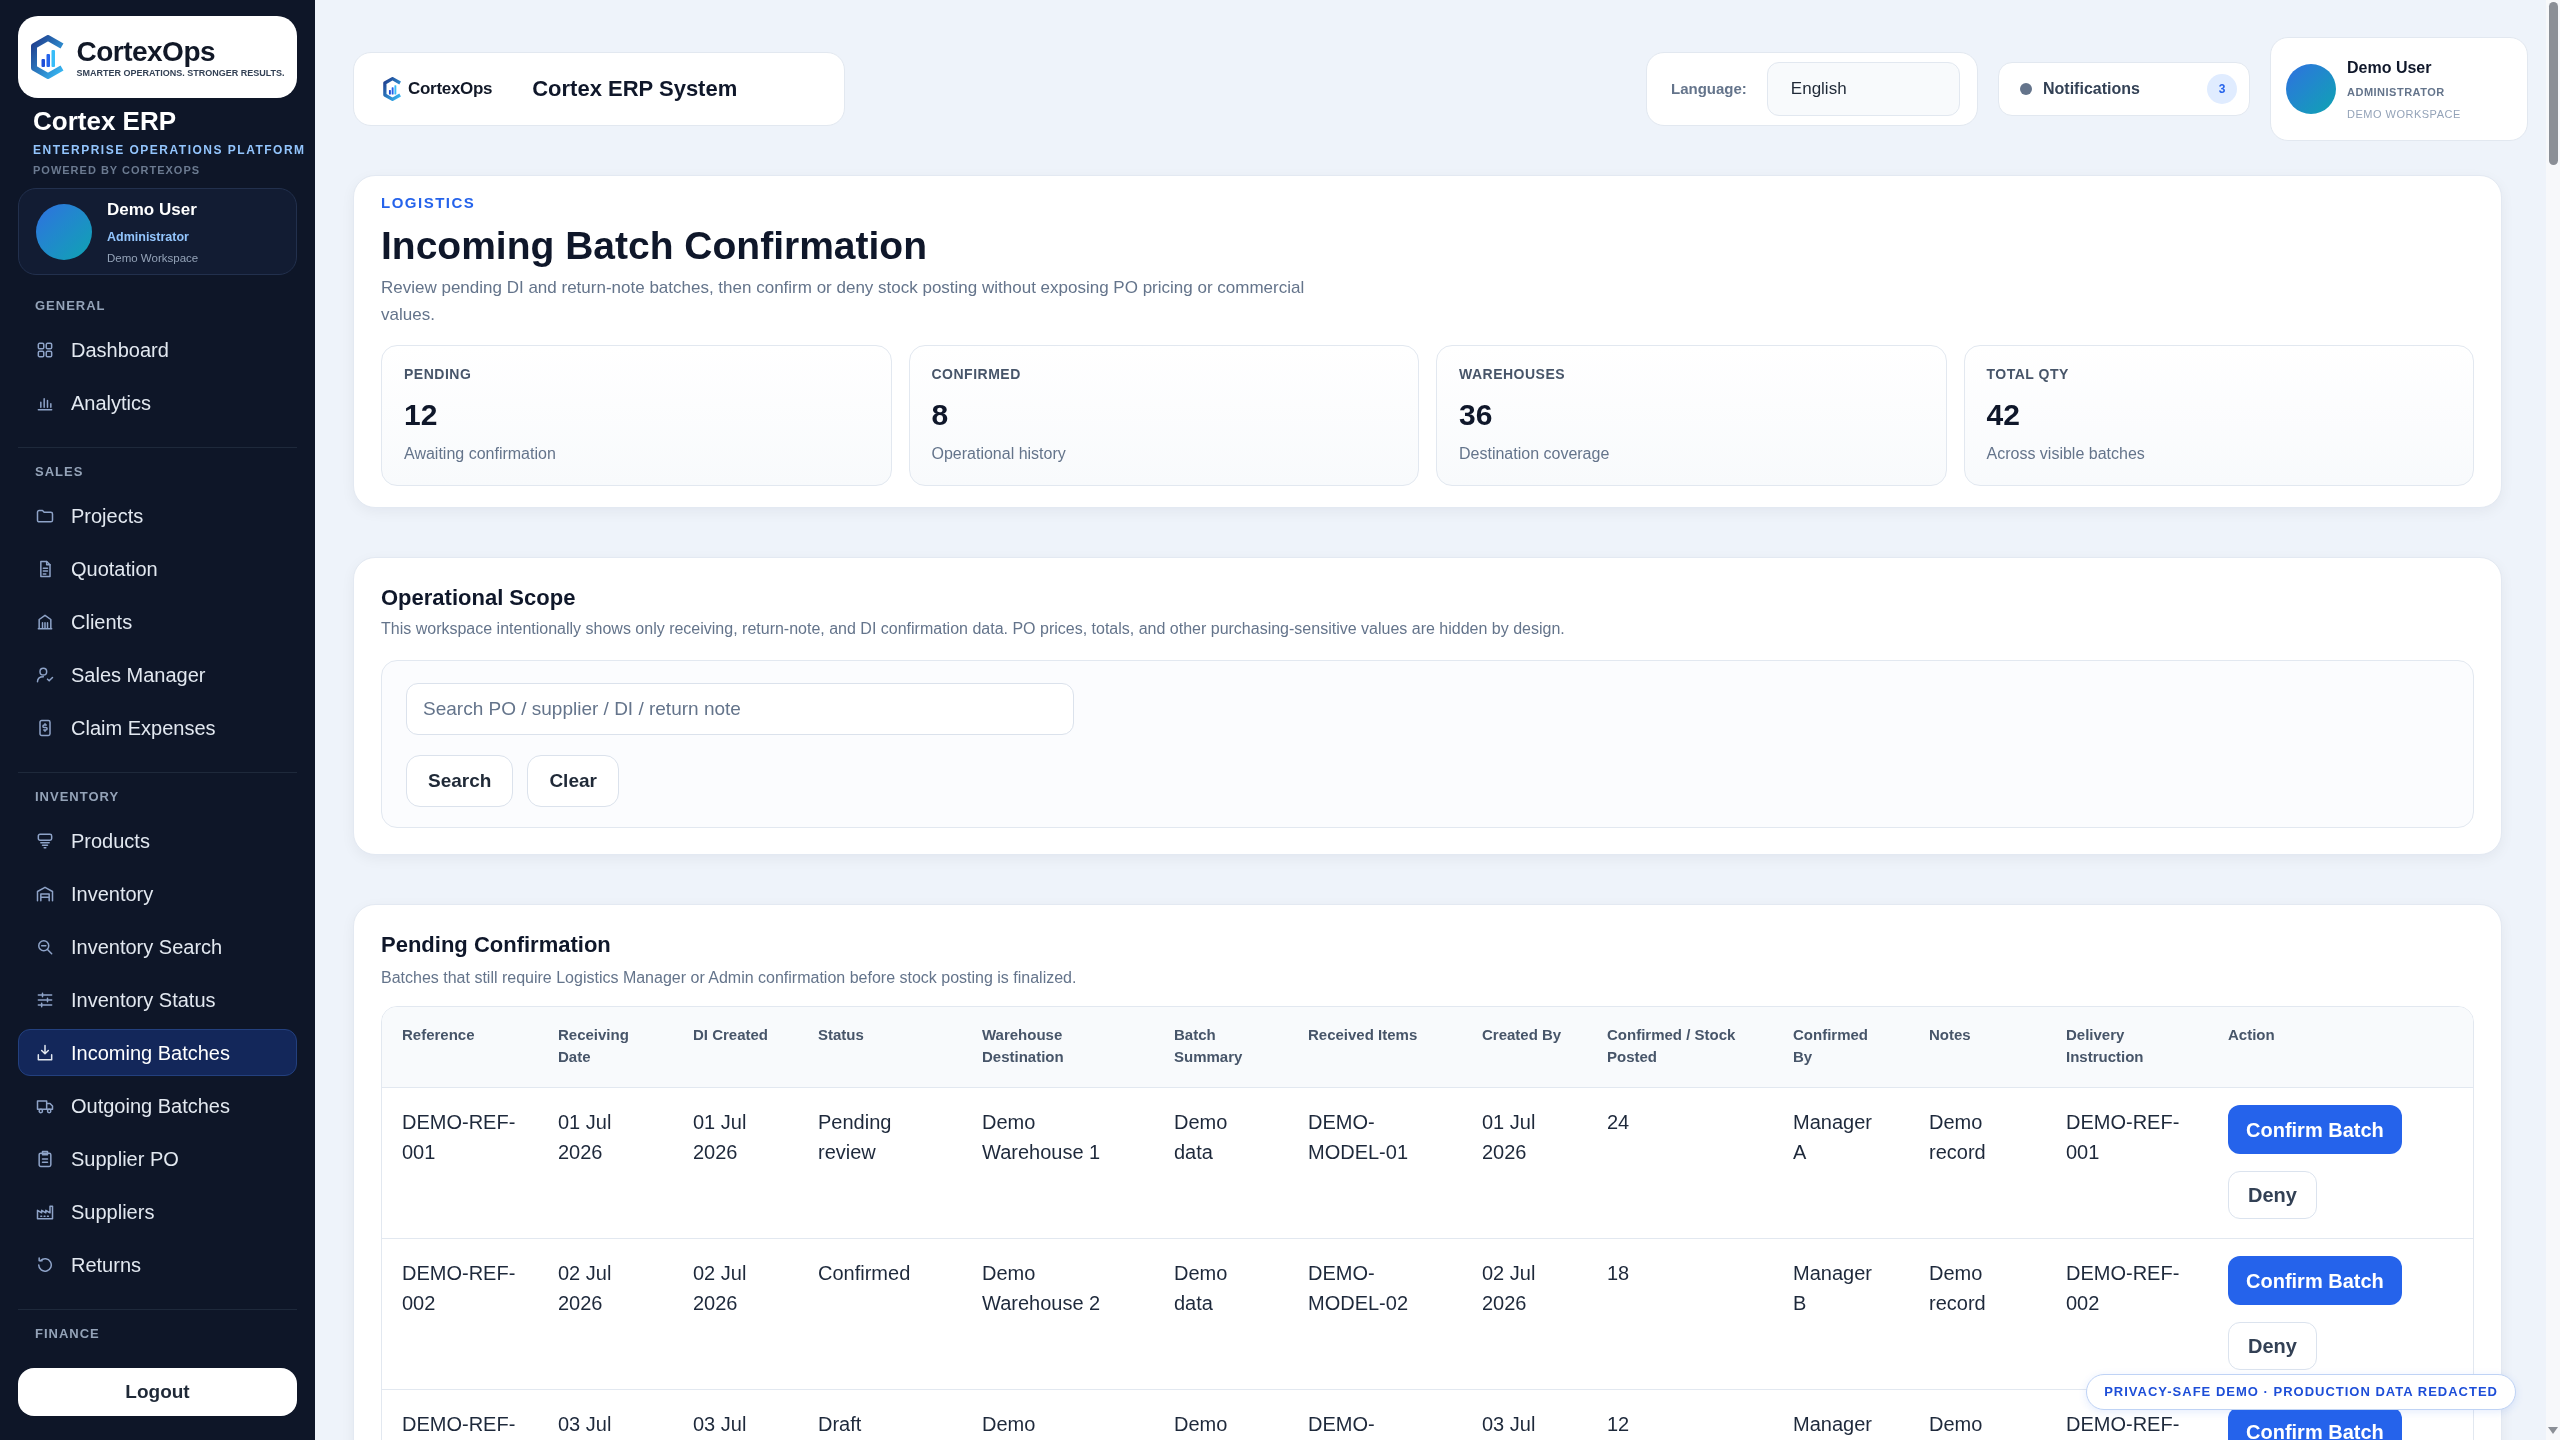 The image size is (2560, 1440). I want to click on manager-text: Manager, so click(1832, 1424).